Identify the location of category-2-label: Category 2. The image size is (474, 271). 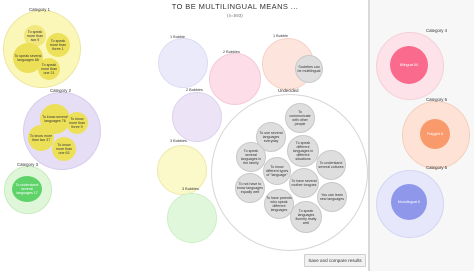
(61, 90).